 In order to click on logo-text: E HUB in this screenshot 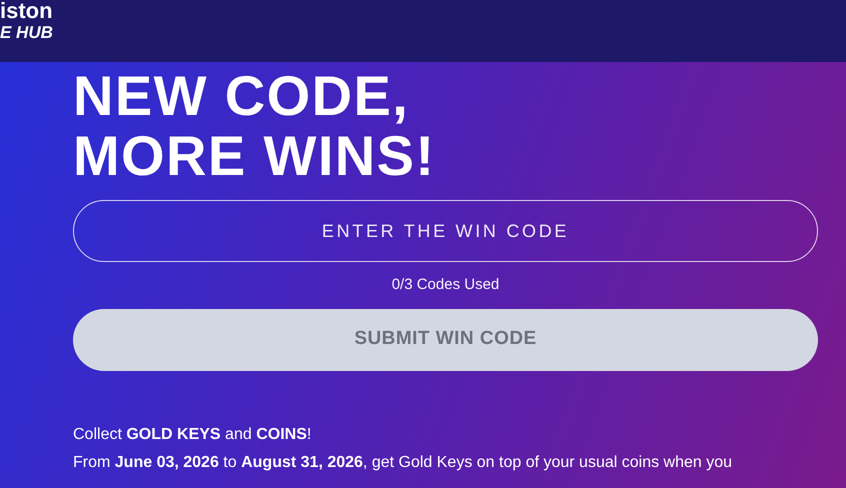, I will do `click(26, 32)`.